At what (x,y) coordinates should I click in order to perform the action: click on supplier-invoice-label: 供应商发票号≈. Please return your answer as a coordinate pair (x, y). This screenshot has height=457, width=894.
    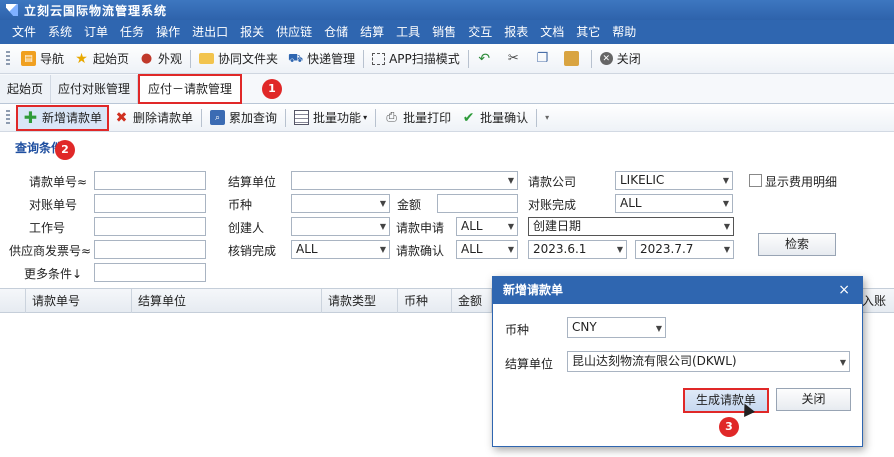
    Looking at the image, I should click on (50, 251).